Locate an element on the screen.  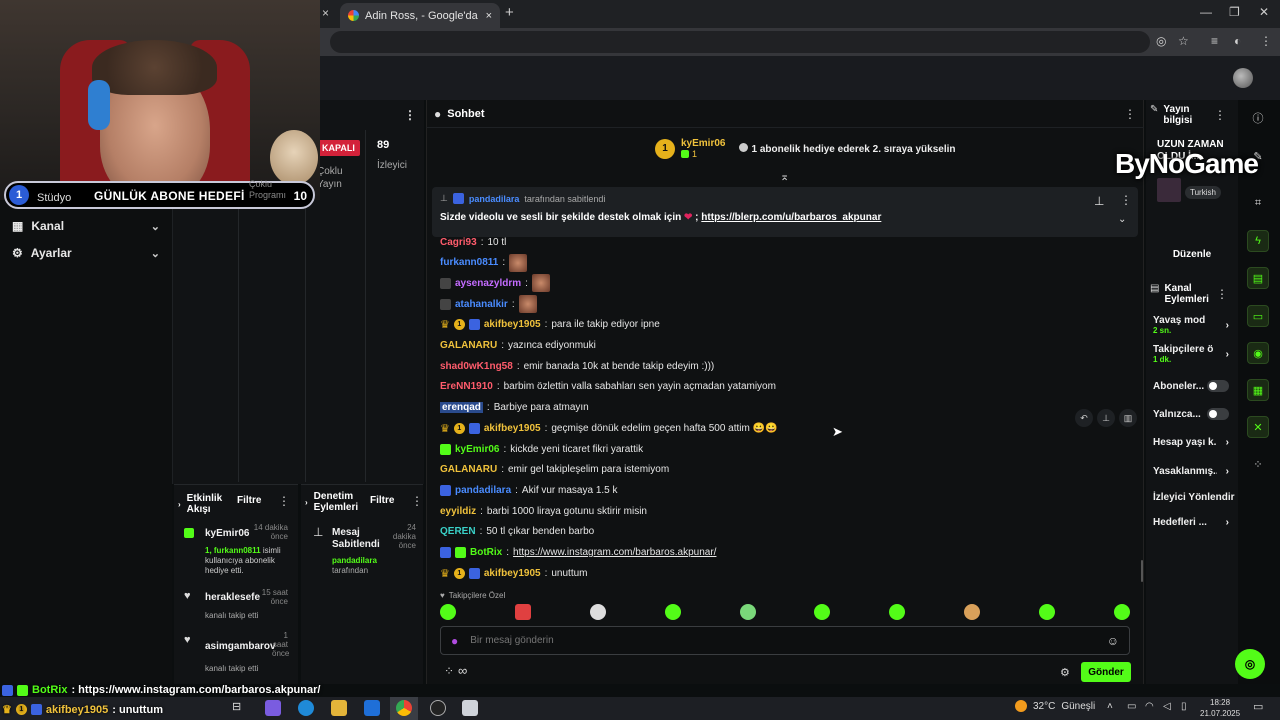
chat-settings-icon: ⚙ is located at coordinates (1065, 672).